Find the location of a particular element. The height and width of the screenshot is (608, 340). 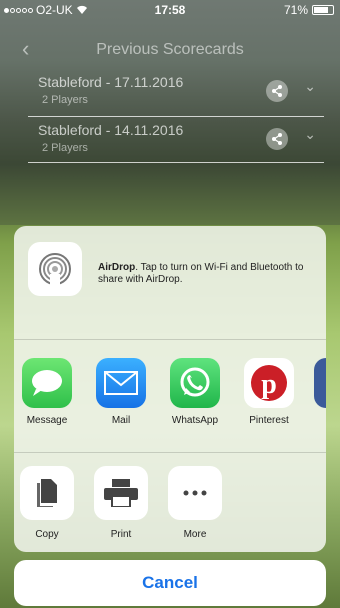

app-message: Message is located at coordinates (47, 392).